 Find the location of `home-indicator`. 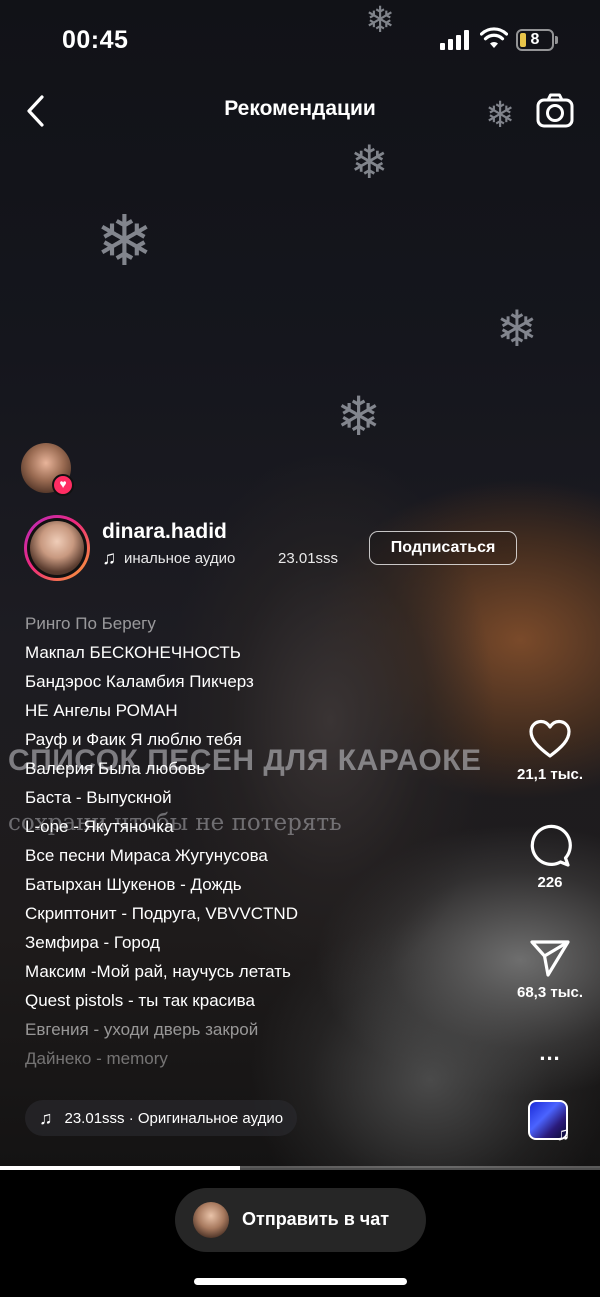

home-indicator is located at coordinates (300, 1281).